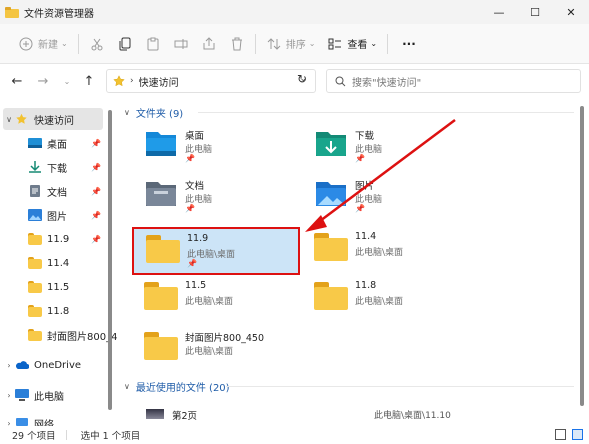 This screenshot has height=444, width=589. I want to click on computer-icon, so click(22, 395).